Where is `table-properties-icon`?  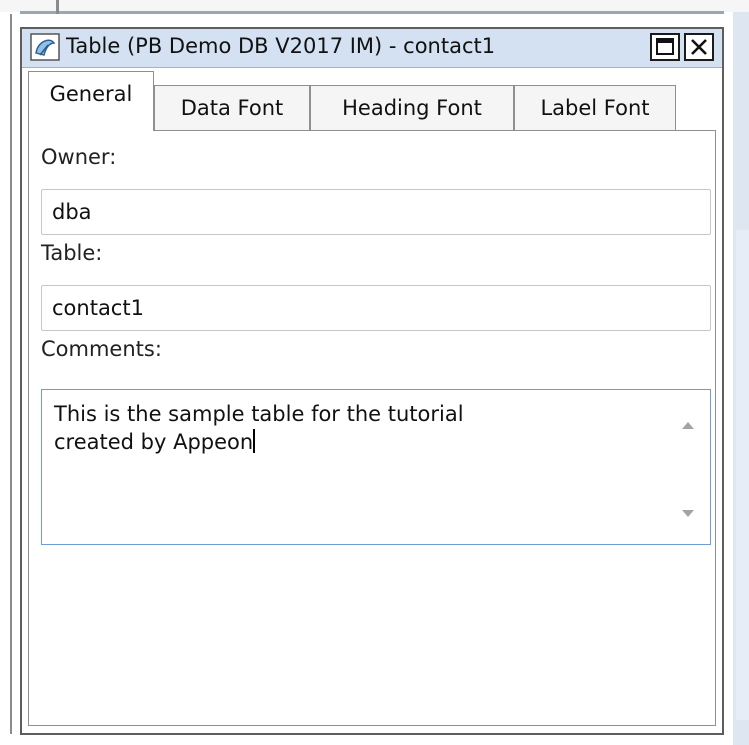
table-properties-icon is located at coordinates (45, 47).